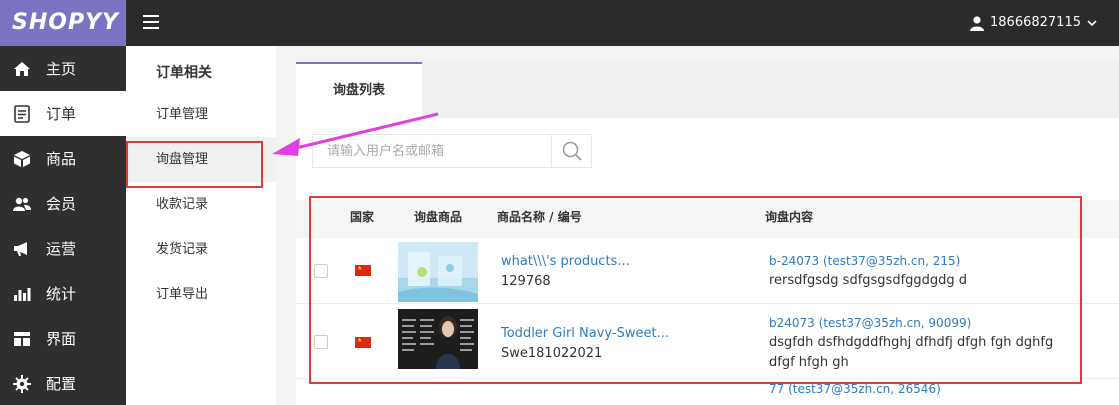  Describe the element at coordinates (870, 323) in the screenshot. I see `inquiry-meta-link: b24073 (test37@35zh.cn, 90099)` at that location.